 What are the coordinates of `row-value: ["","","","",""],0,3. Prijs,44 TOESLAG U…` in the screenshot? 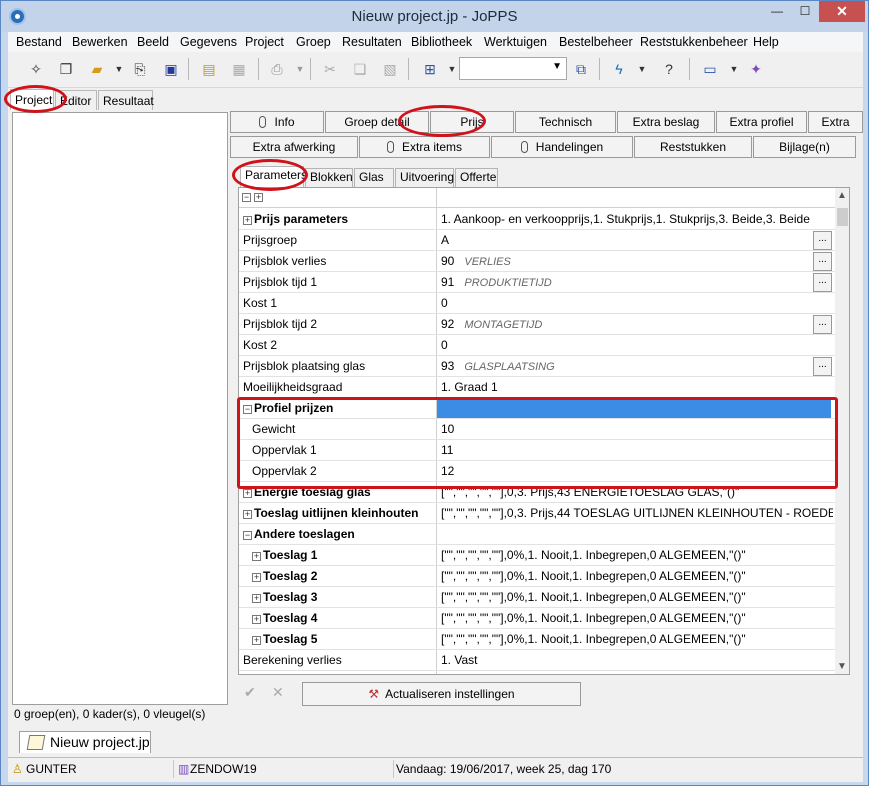 It's located at (637, 513).